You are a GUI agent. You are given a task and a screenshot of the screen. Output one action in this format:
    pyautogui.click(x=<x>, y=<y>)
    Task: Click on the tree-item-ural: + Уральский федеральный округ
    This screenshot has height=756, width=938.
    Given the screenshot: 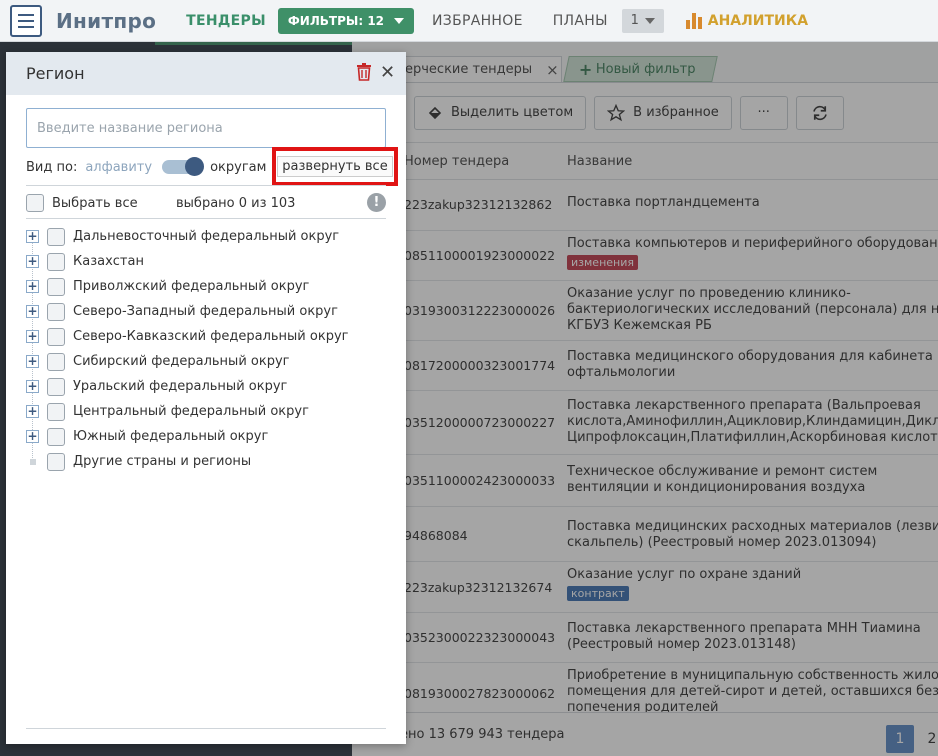 What is the action you would take?
    pyautogui.click(x=211, y=386)
    